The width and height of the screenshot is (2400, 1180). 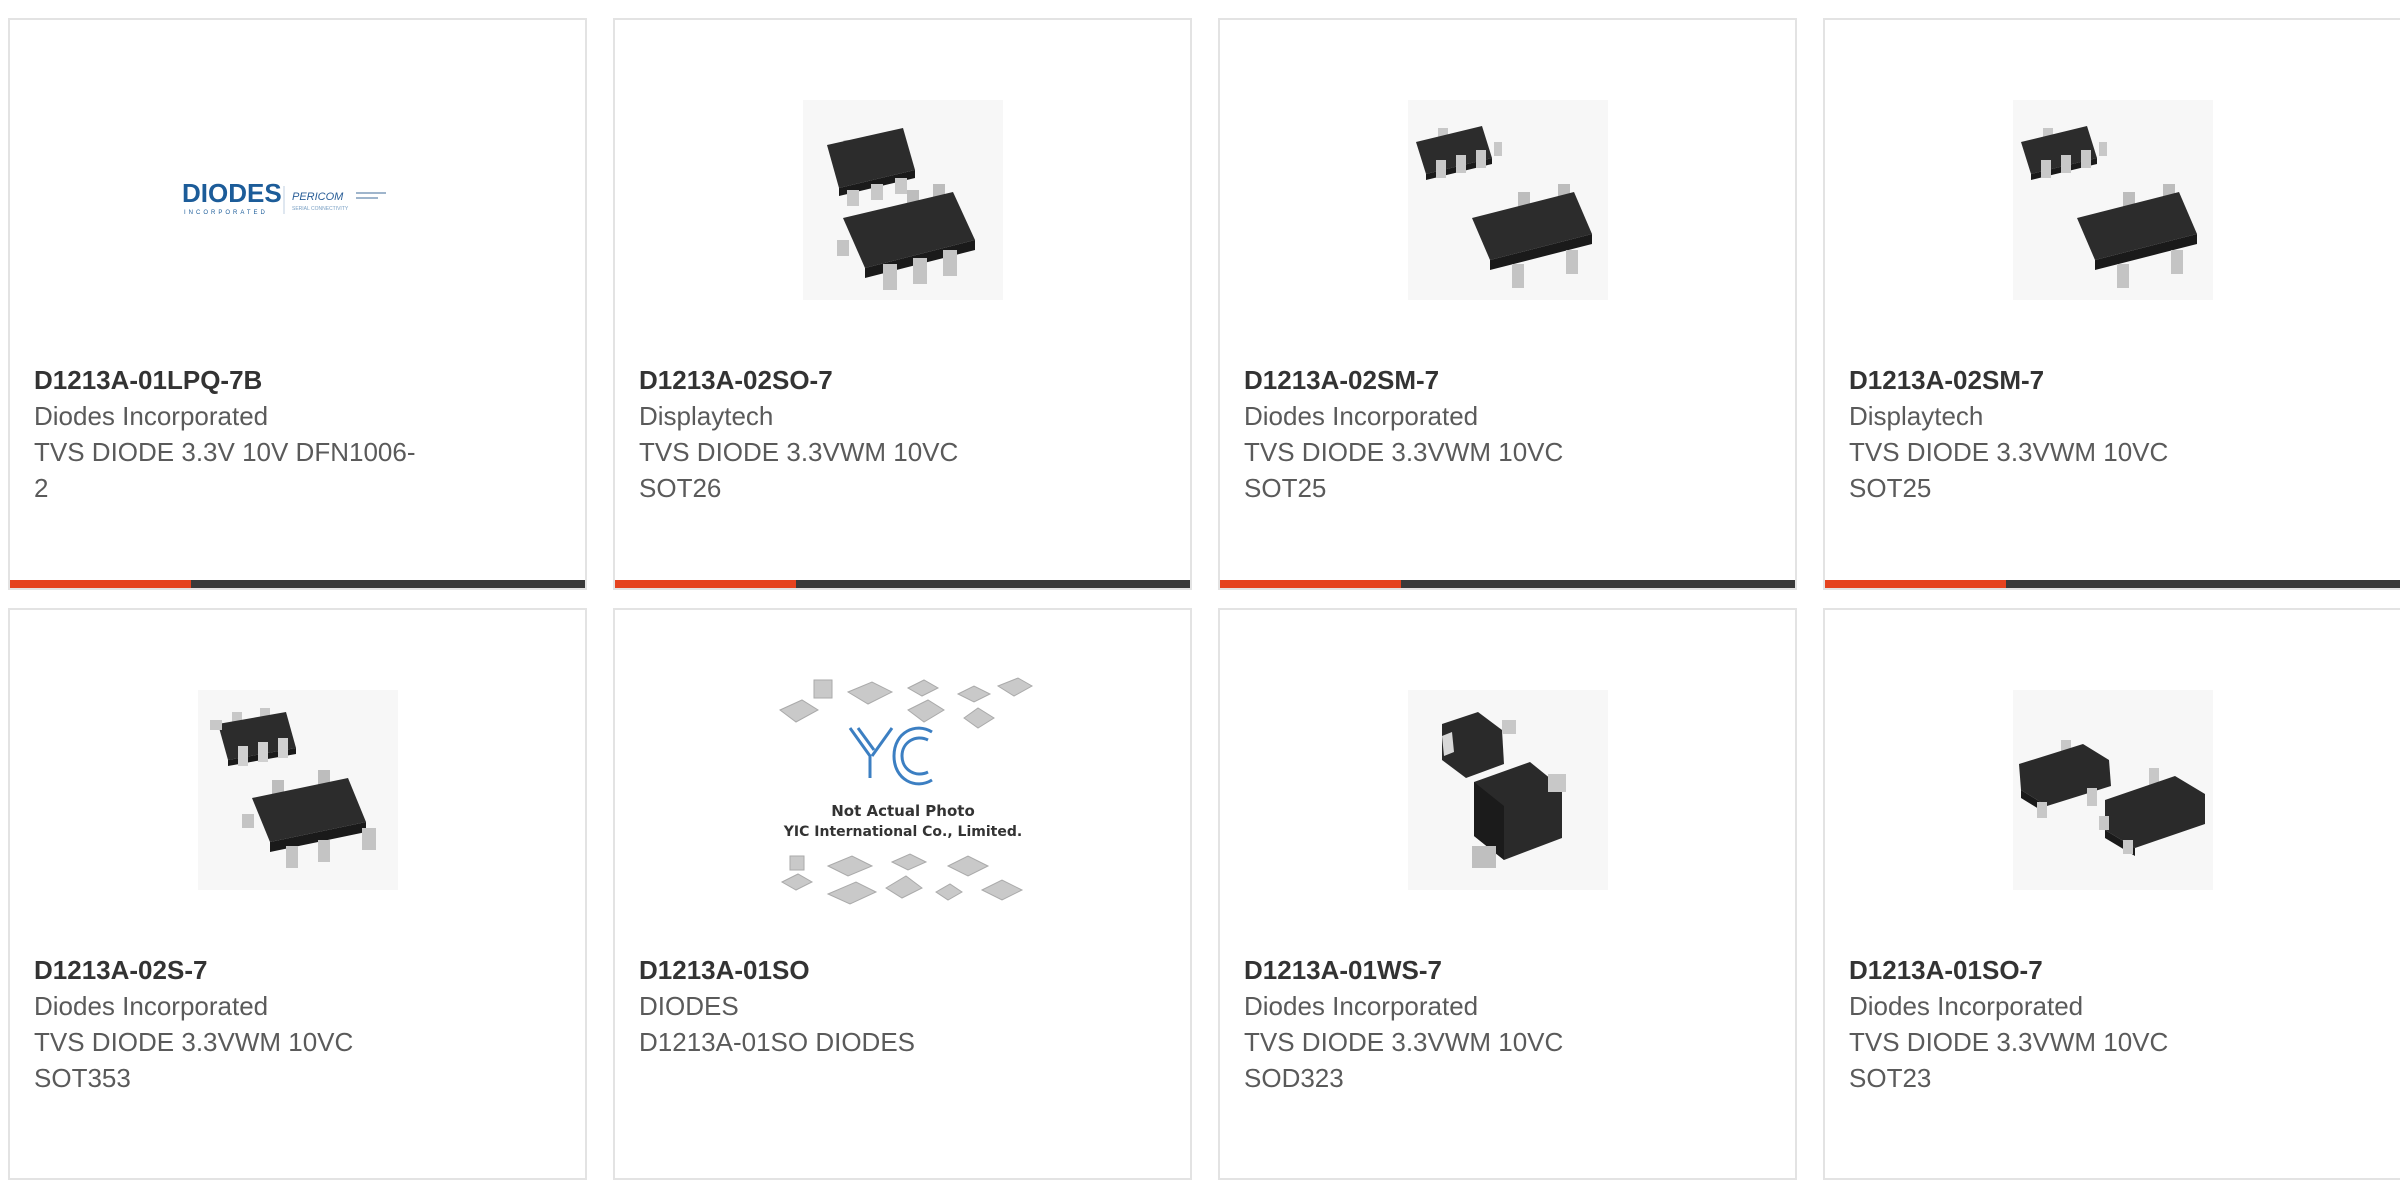 I want to click on product-description: TVS DIODE 3.3V 10V DFN1006-, so click(x=225, y=452).